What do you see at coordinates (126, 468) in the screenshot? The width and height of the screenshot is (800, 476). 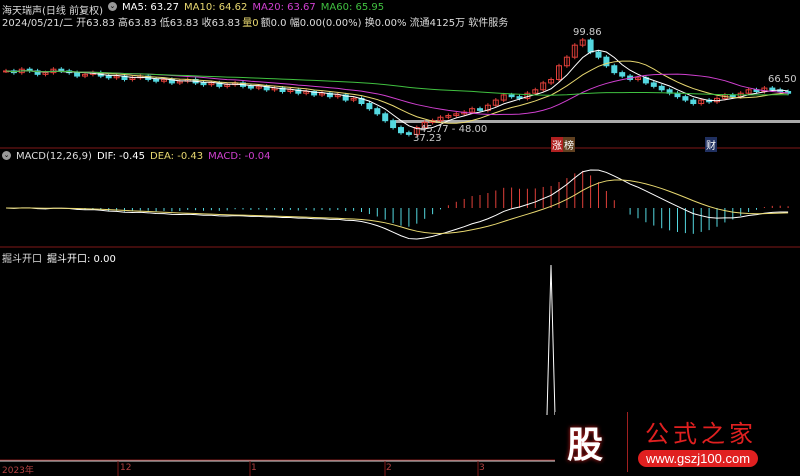 I see `axis-label: 12` at bounding box center [126, 468].